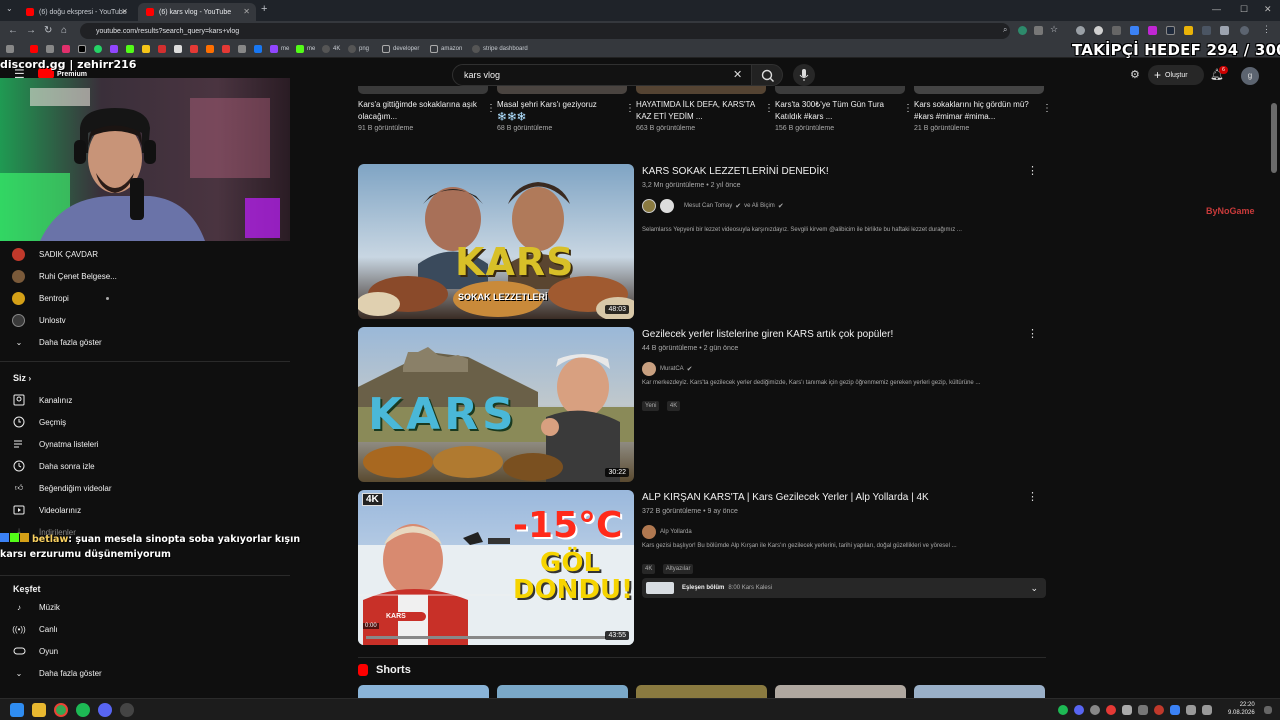  What do you see at coordinates (9, 8) in the screenshot?
I see `tab-search-icon: ⌄` at bounding box center [9, 8].